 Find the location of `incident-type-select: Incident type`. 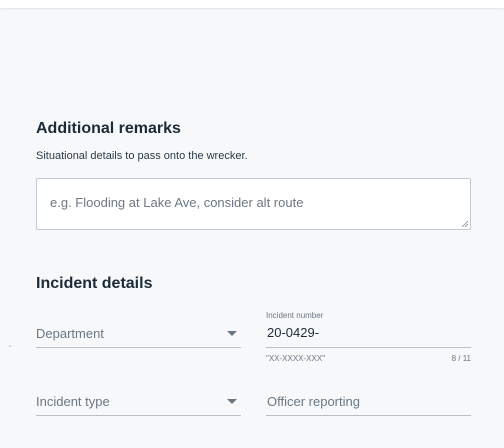

incident-type-select: Incident type is located at coordinates (138, 404).